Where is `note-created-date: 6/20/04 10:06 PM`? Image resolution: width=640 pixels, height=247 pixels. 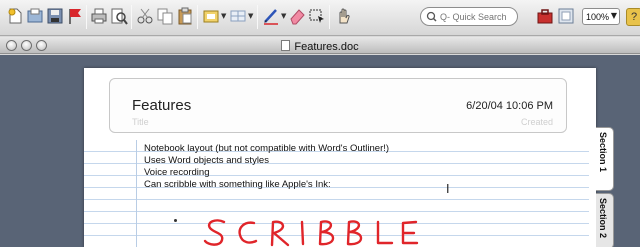
note-created-date: 6/20/04 10:06 PM is located at coordinates (509, 106).